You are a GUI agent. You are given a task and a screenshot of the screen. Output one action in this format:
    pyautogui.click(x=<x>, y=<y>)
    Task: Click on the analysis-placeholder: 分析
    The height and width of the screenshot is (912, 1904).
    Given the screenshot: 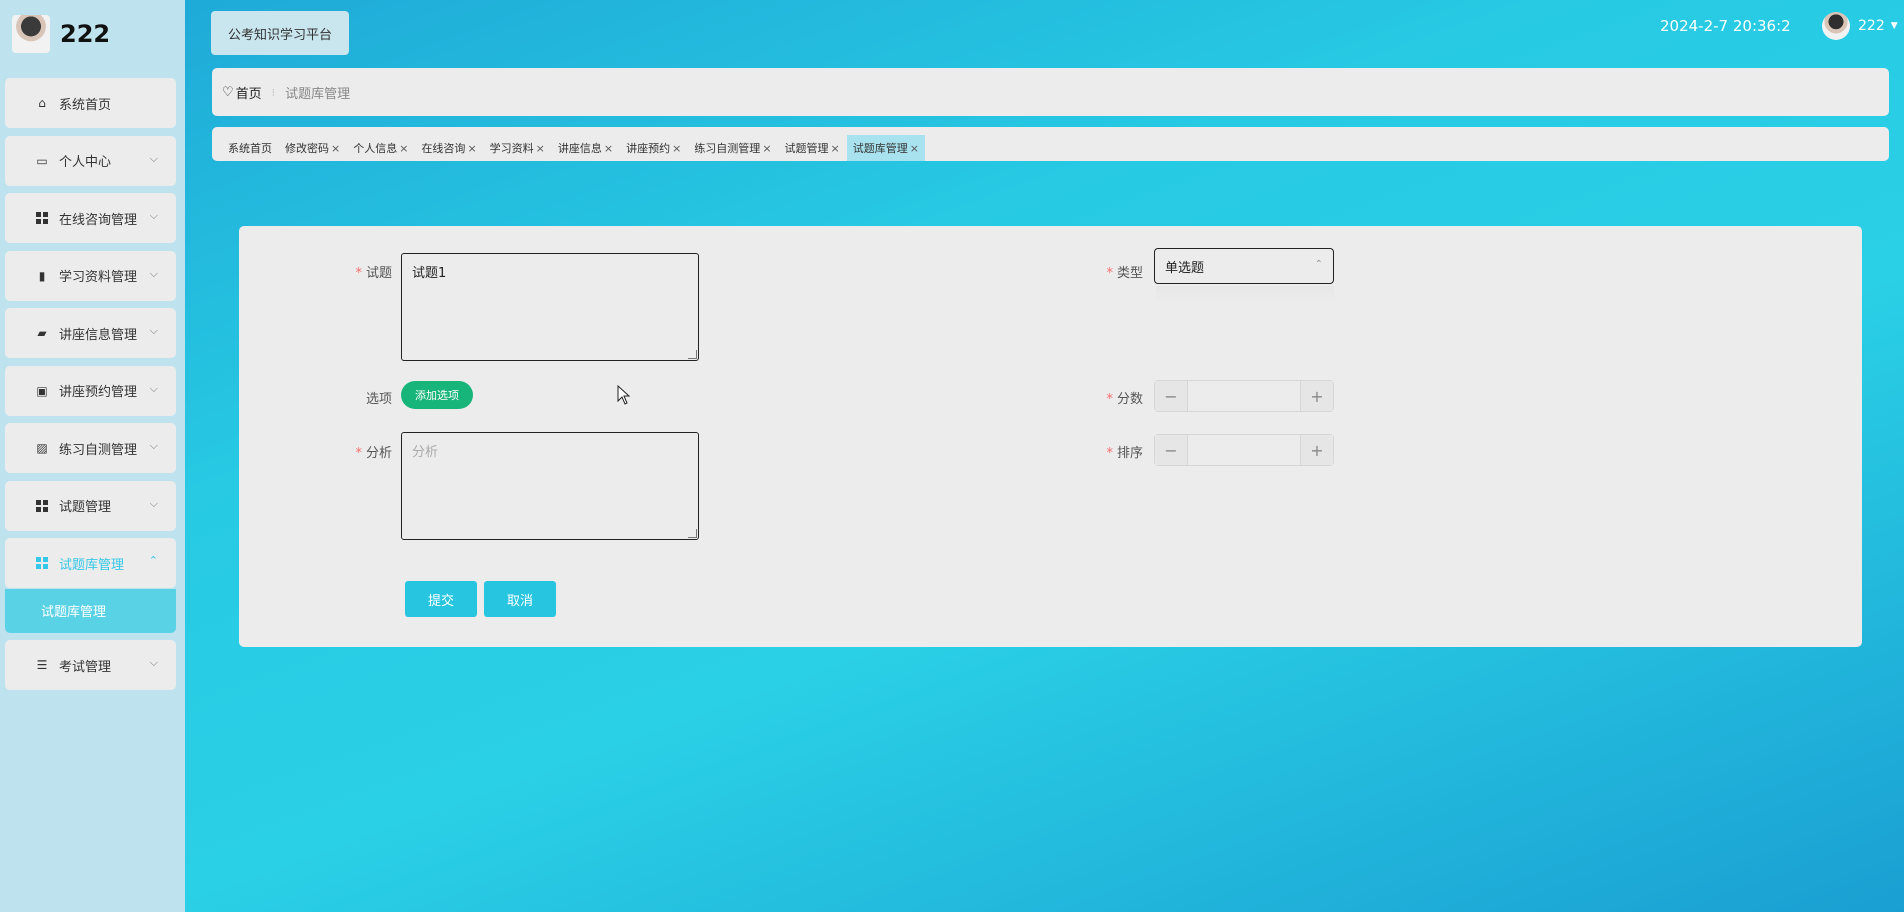 What is the action you would take?
    pyautogui.click(x=425, y=452)
    